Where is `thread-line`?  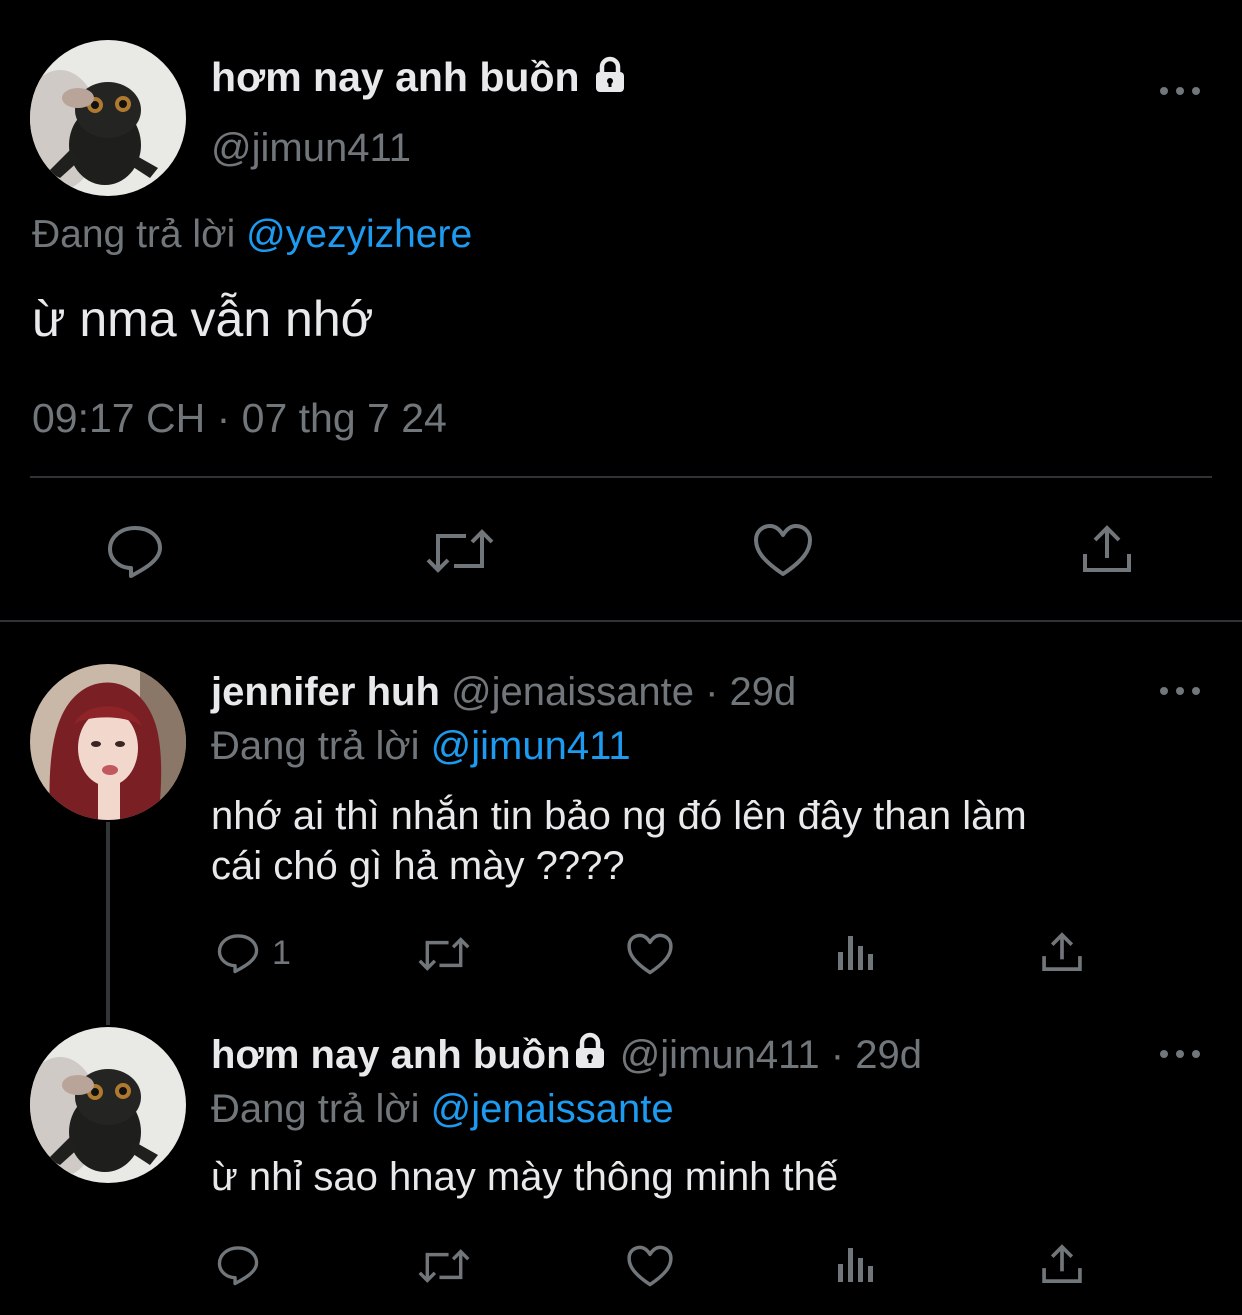
thread-line is located at coordinates (108, 923).